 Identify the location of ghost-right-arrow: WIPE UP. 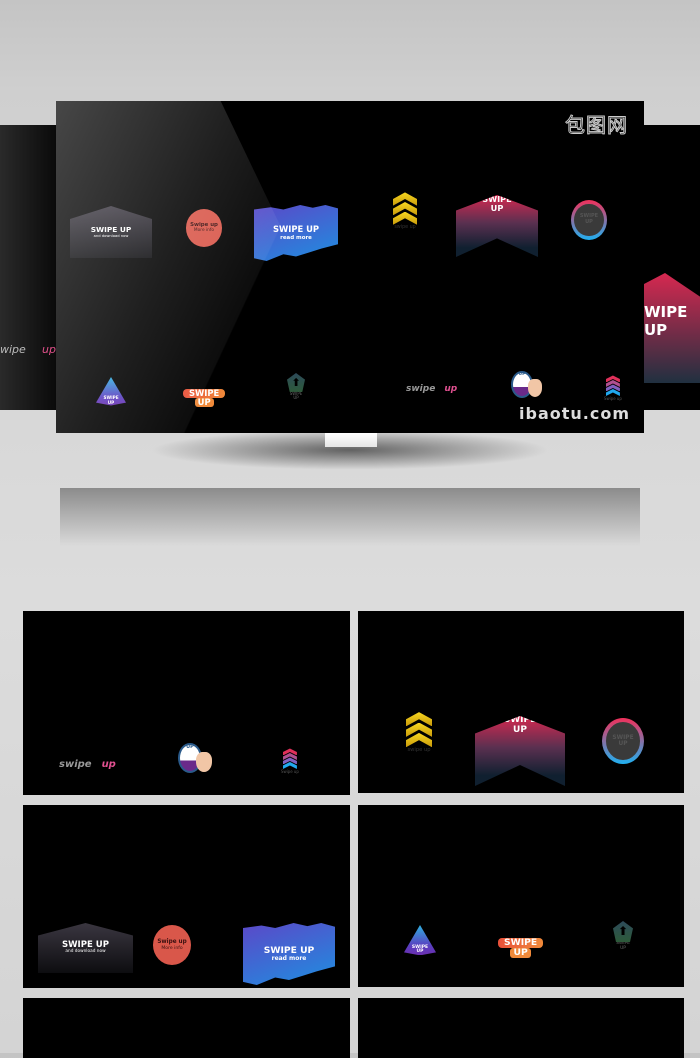
(672, 328).